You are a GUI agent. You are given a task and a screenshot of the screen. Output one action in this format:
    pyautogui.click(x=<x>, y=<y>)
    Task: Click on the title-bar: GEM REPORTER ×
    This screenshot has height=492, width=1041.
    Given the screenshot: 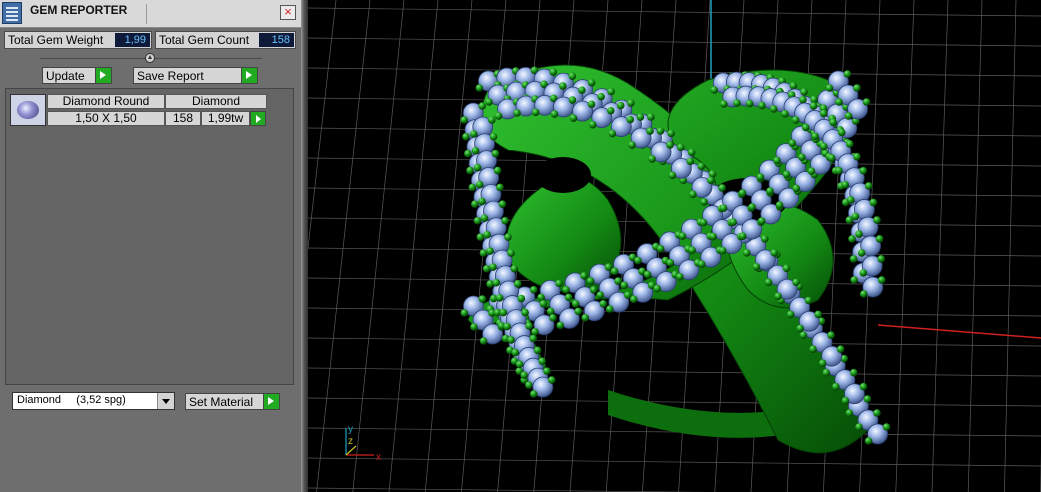 What is the action you would take?
    pyautogui.click(x=150, y=14)
    